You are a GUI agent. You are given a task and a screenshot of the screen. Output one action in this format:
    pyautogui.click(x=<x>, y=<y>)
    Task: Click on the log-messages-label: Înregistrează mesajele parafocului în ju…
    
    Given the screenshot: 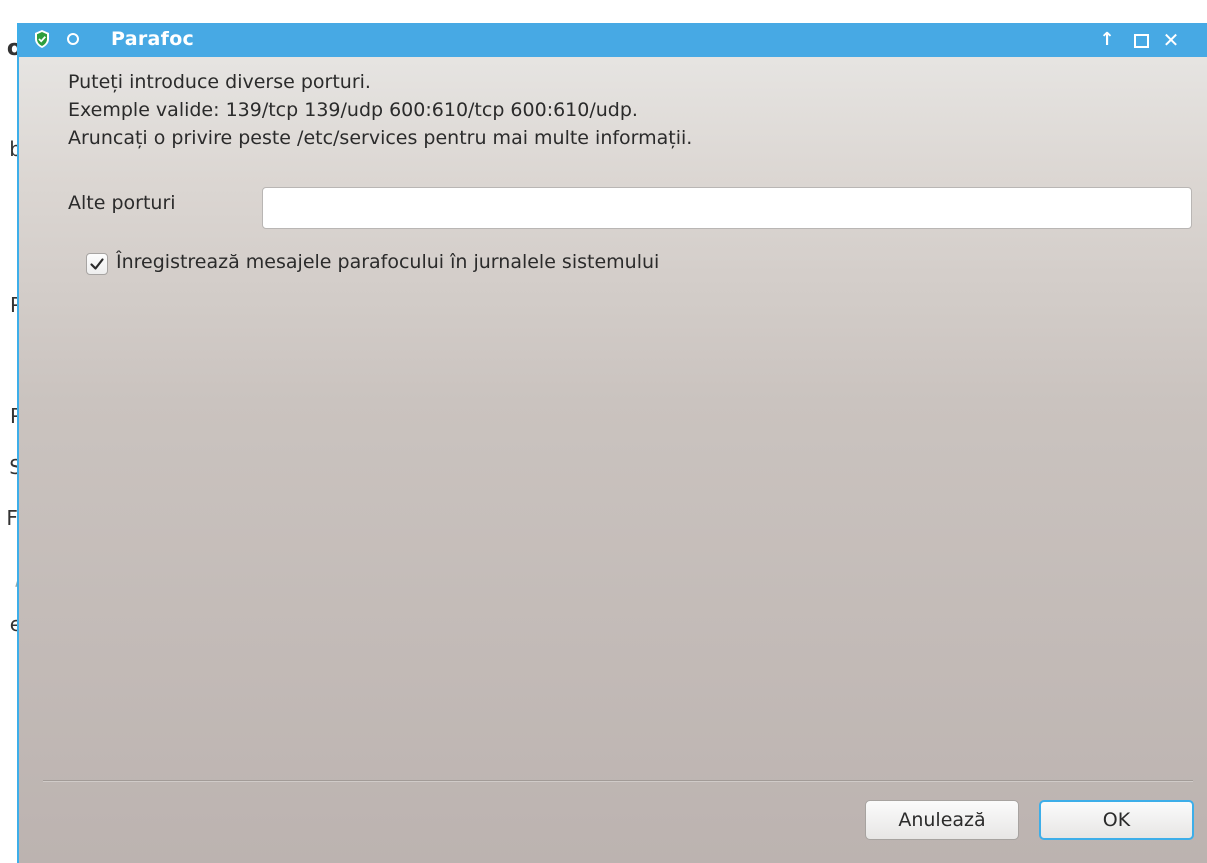 What is the action you would take?
    pyautogui.click(x=387, y=262)
    